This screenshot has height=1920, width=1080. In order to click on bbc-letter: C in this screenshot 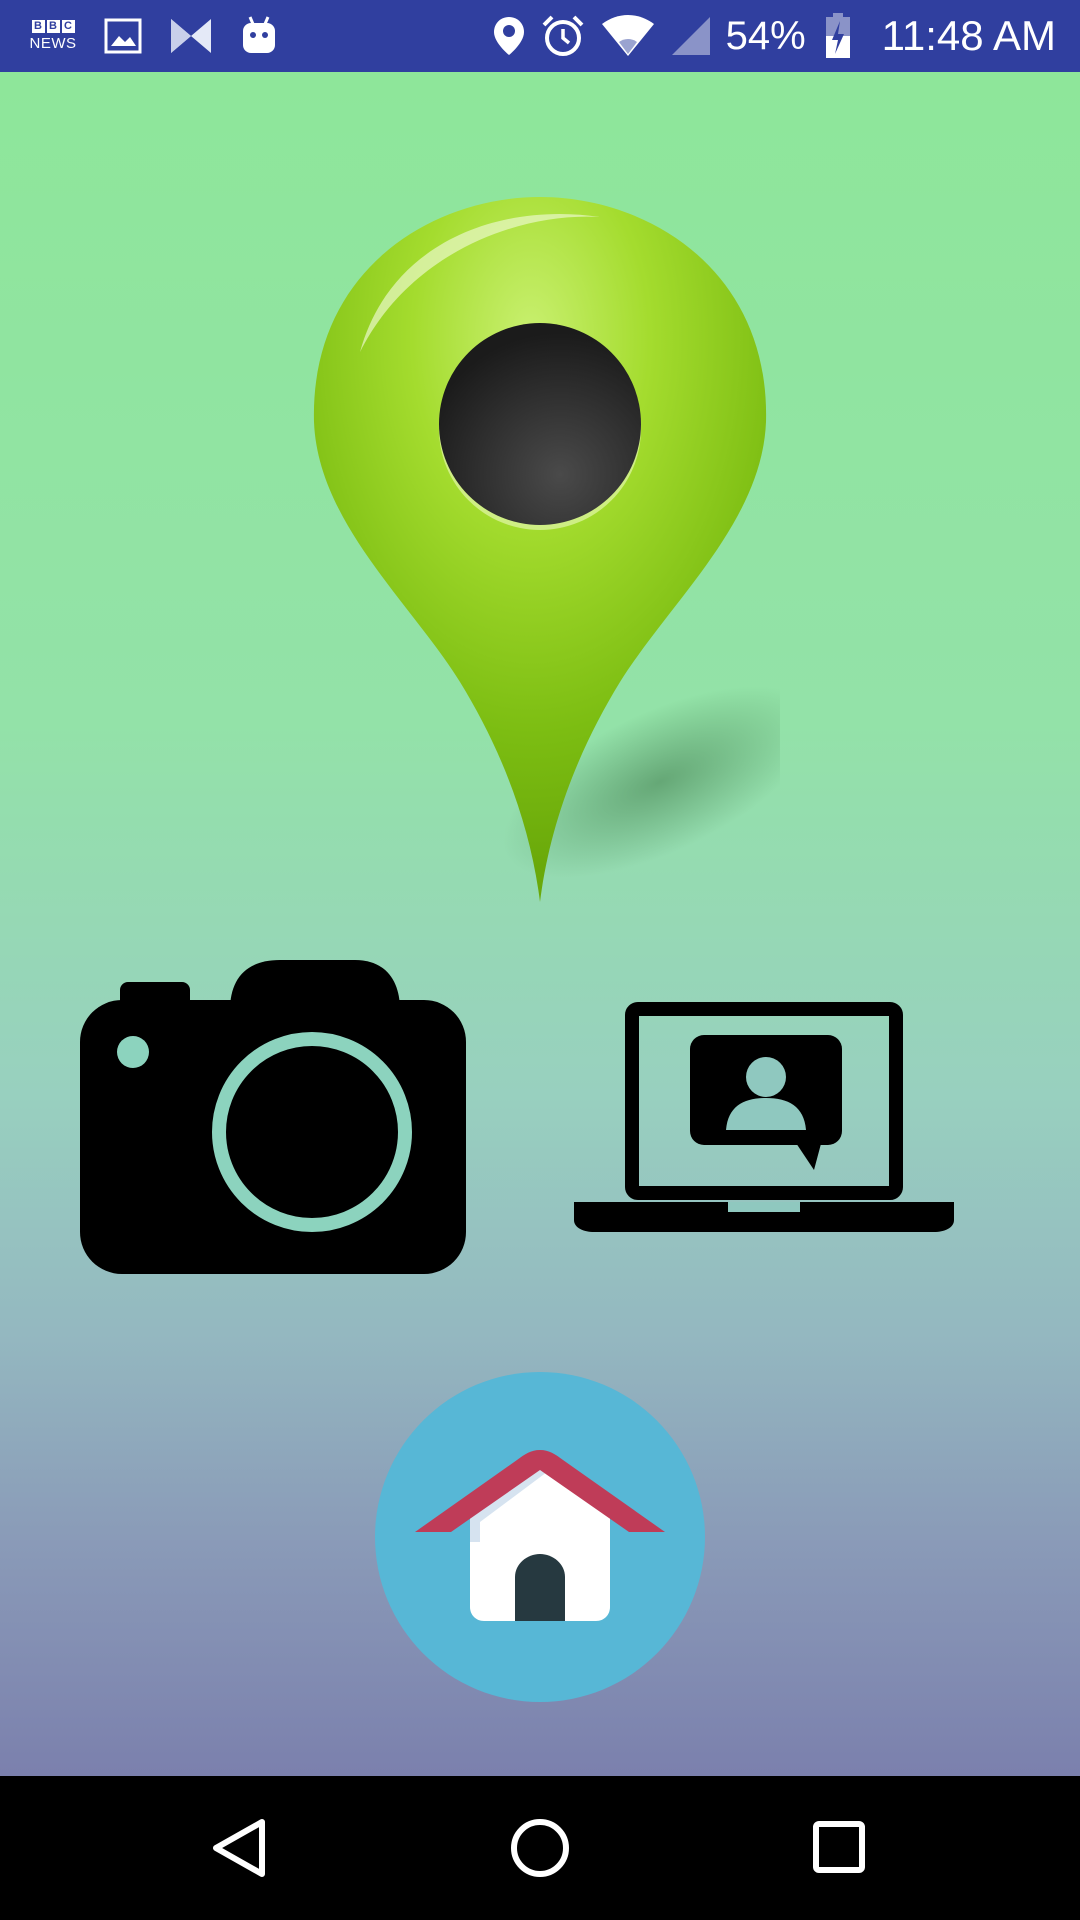, I will do `click(68, 26)`.